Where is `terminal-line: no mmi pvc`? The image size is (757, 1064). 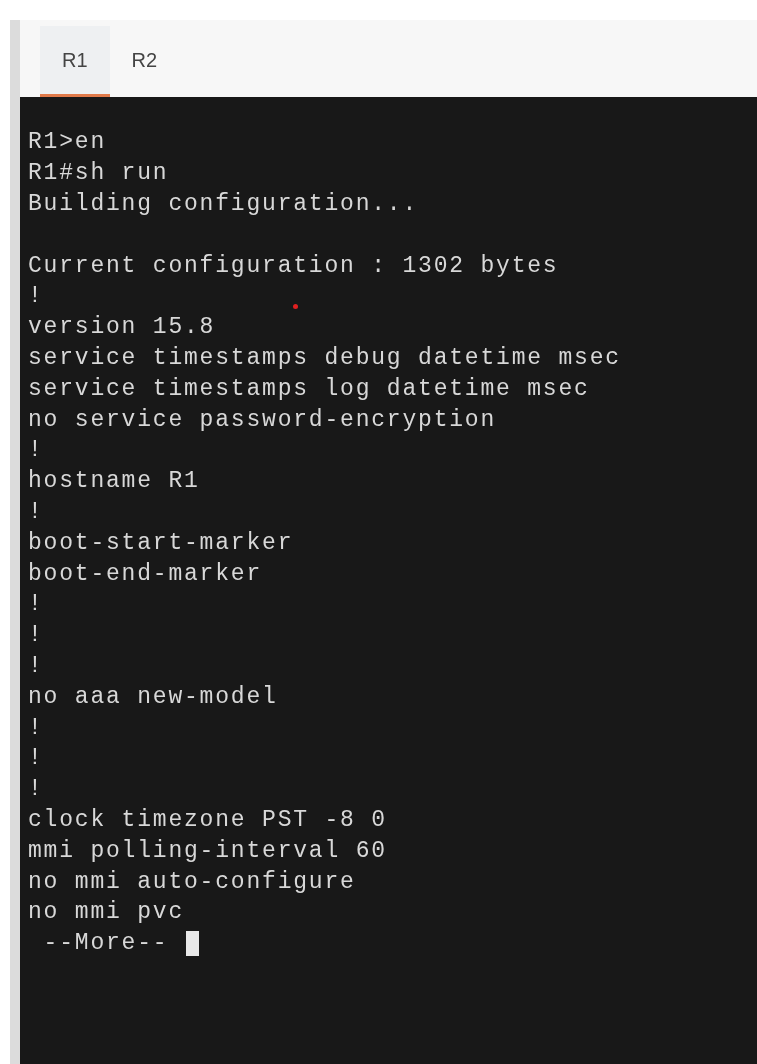 terminal-line: no mmi pvc is located at coordinates (106, 912).